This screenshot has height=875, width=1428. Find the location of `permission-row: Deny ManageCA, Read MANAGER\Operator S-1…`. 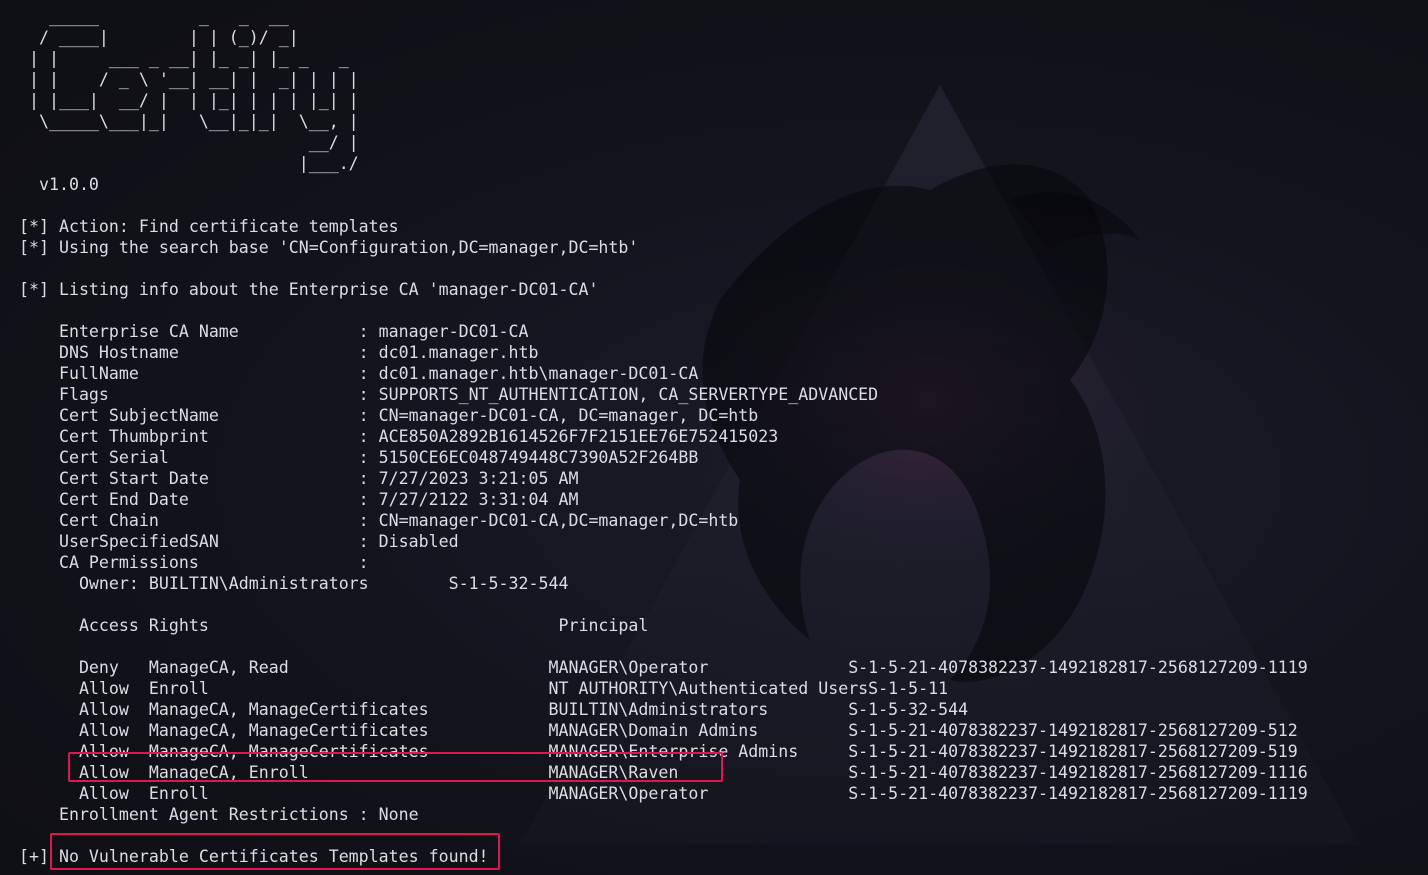

permission-row: Deny ManageCA, Read MANAGER\Operator S-1… is located at coordinates (663, 667).